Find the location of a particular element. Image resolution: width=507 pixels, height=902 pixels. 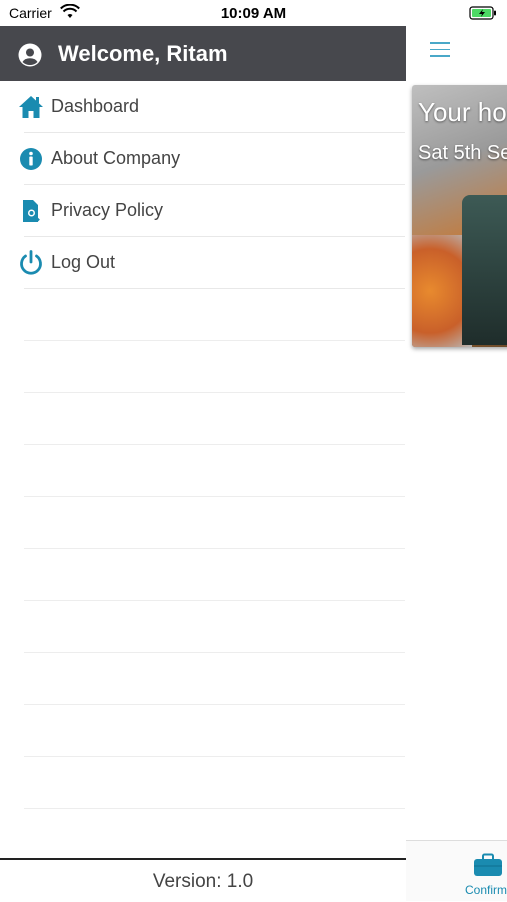

drawer-footer: Version: 1.0 is located at coordinates (203, 880).